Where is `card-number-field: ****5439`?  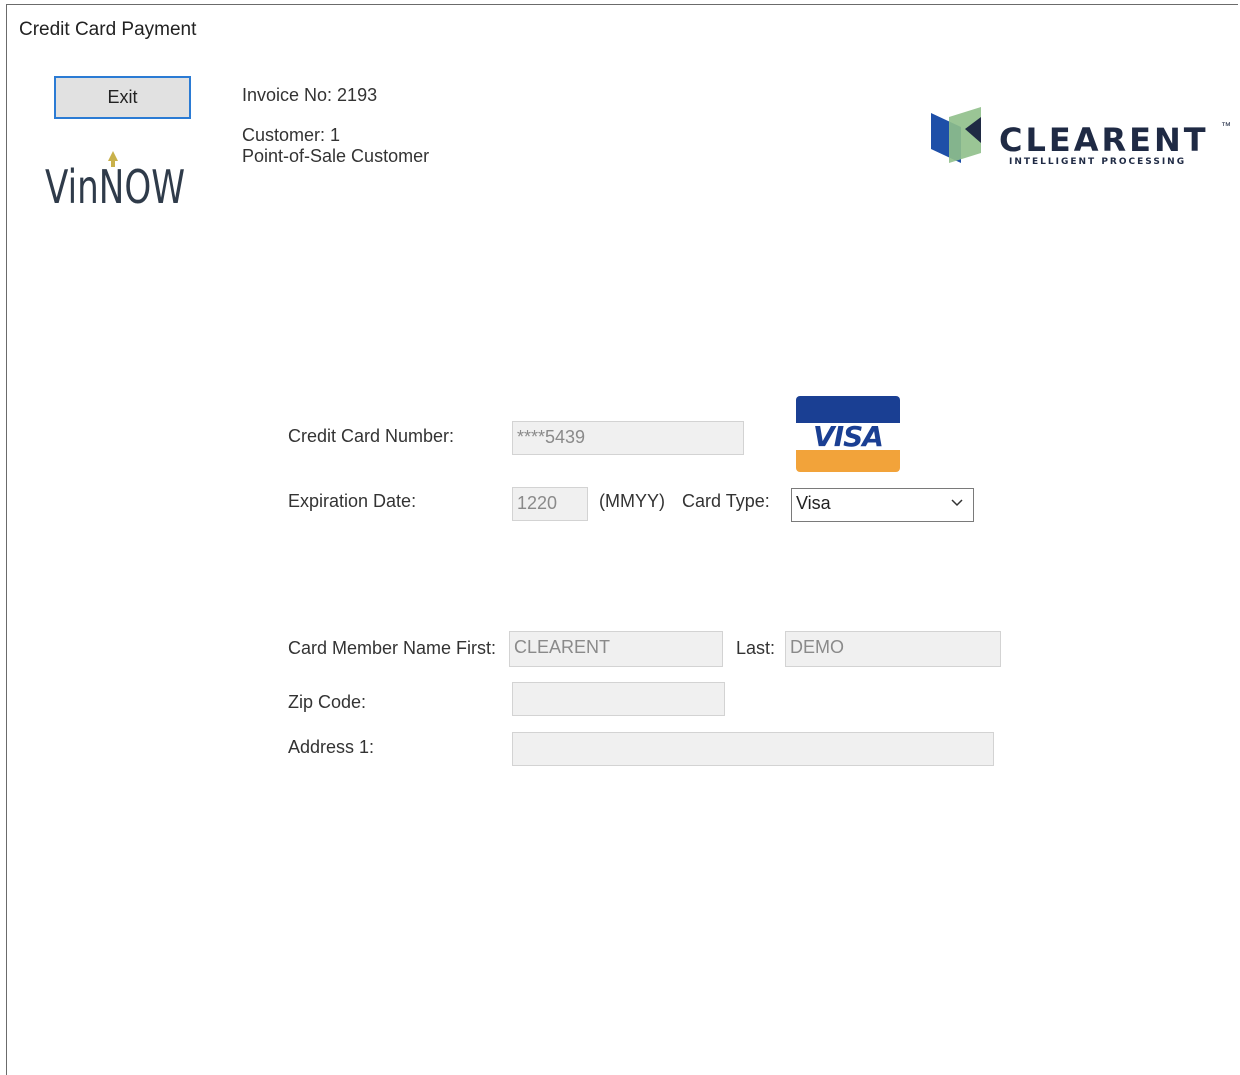 card-number-field: ****5439 is located at coordinates (628, 438).